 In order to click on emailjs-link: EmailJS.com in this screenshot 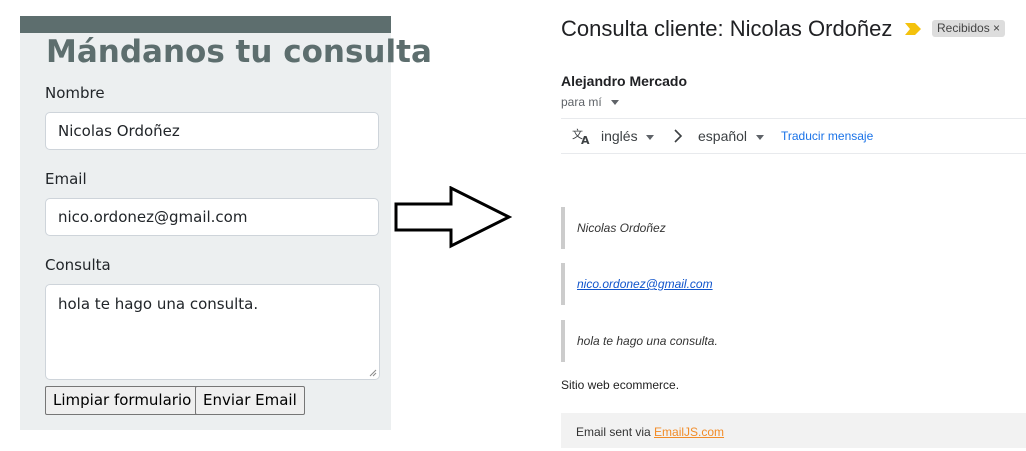, I will do `click(689, 432)`.